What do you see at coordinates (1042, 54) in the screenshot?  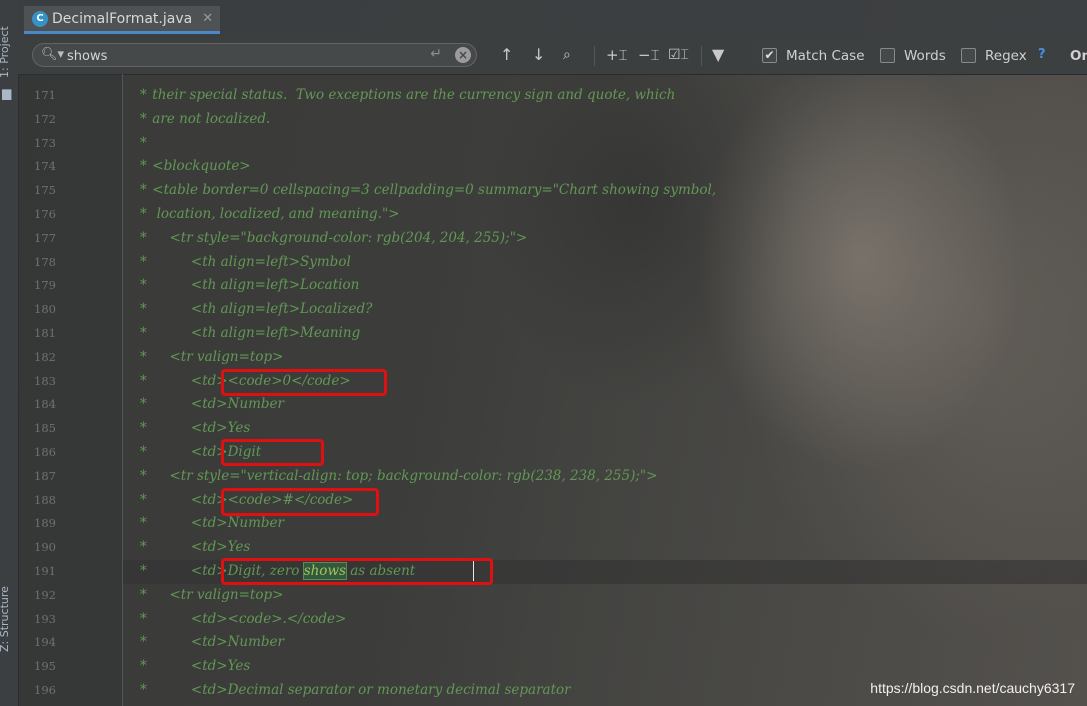 I see `regex-help-link: ?` at bounding box center [1042, 54].